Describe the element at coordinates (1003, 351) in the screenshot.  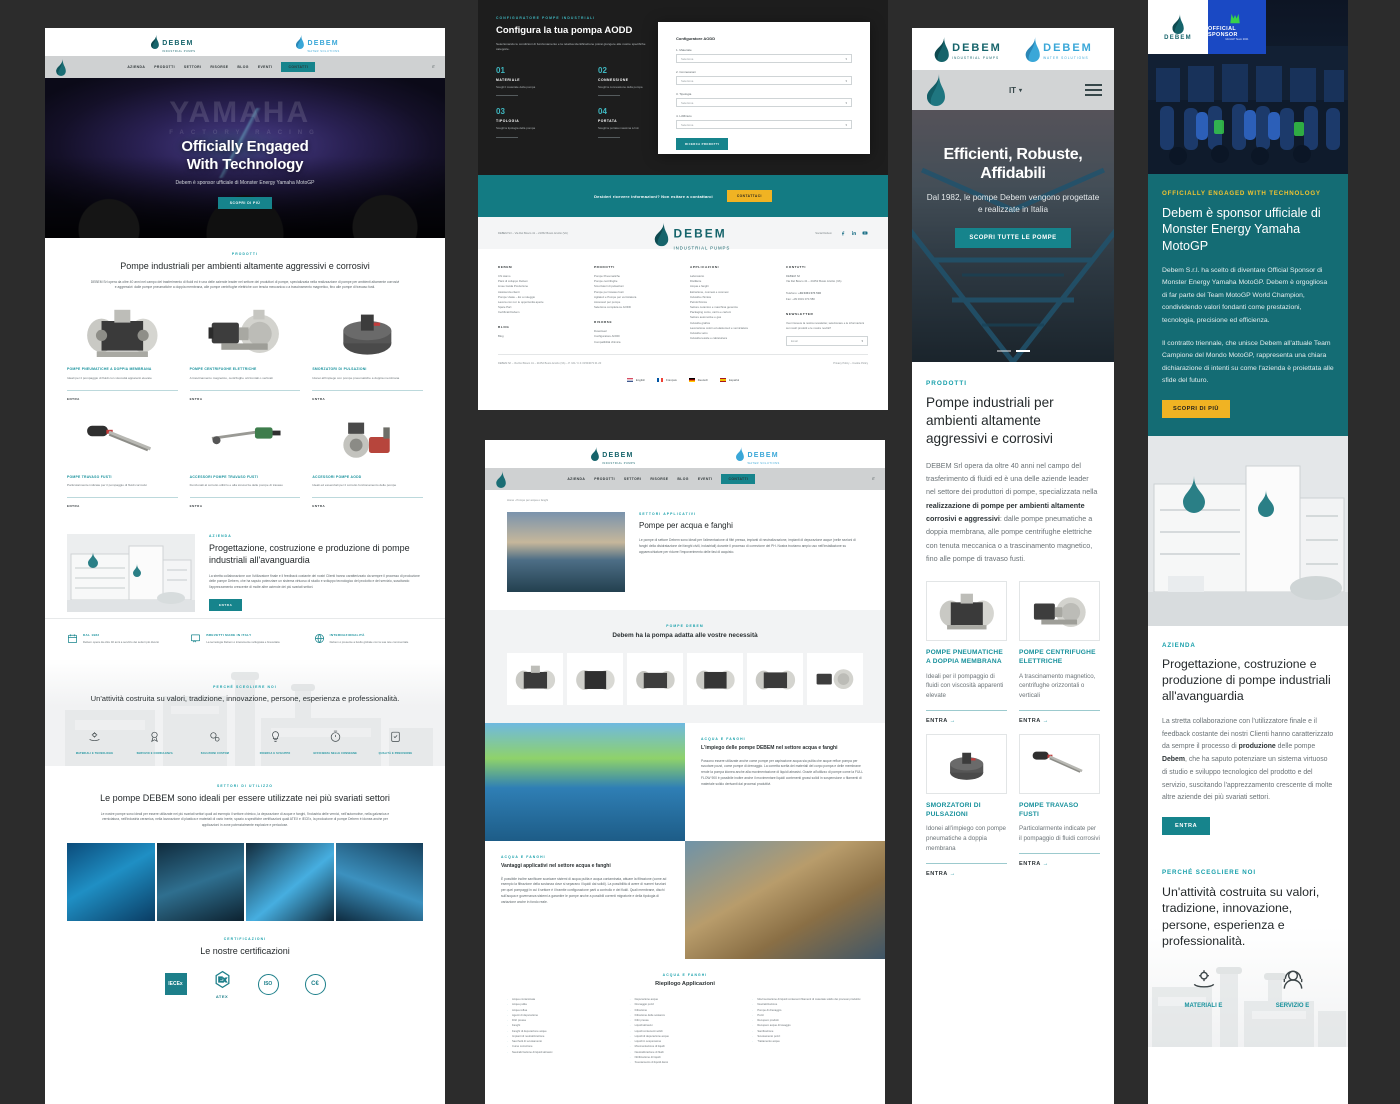
I see `dot` at that location.